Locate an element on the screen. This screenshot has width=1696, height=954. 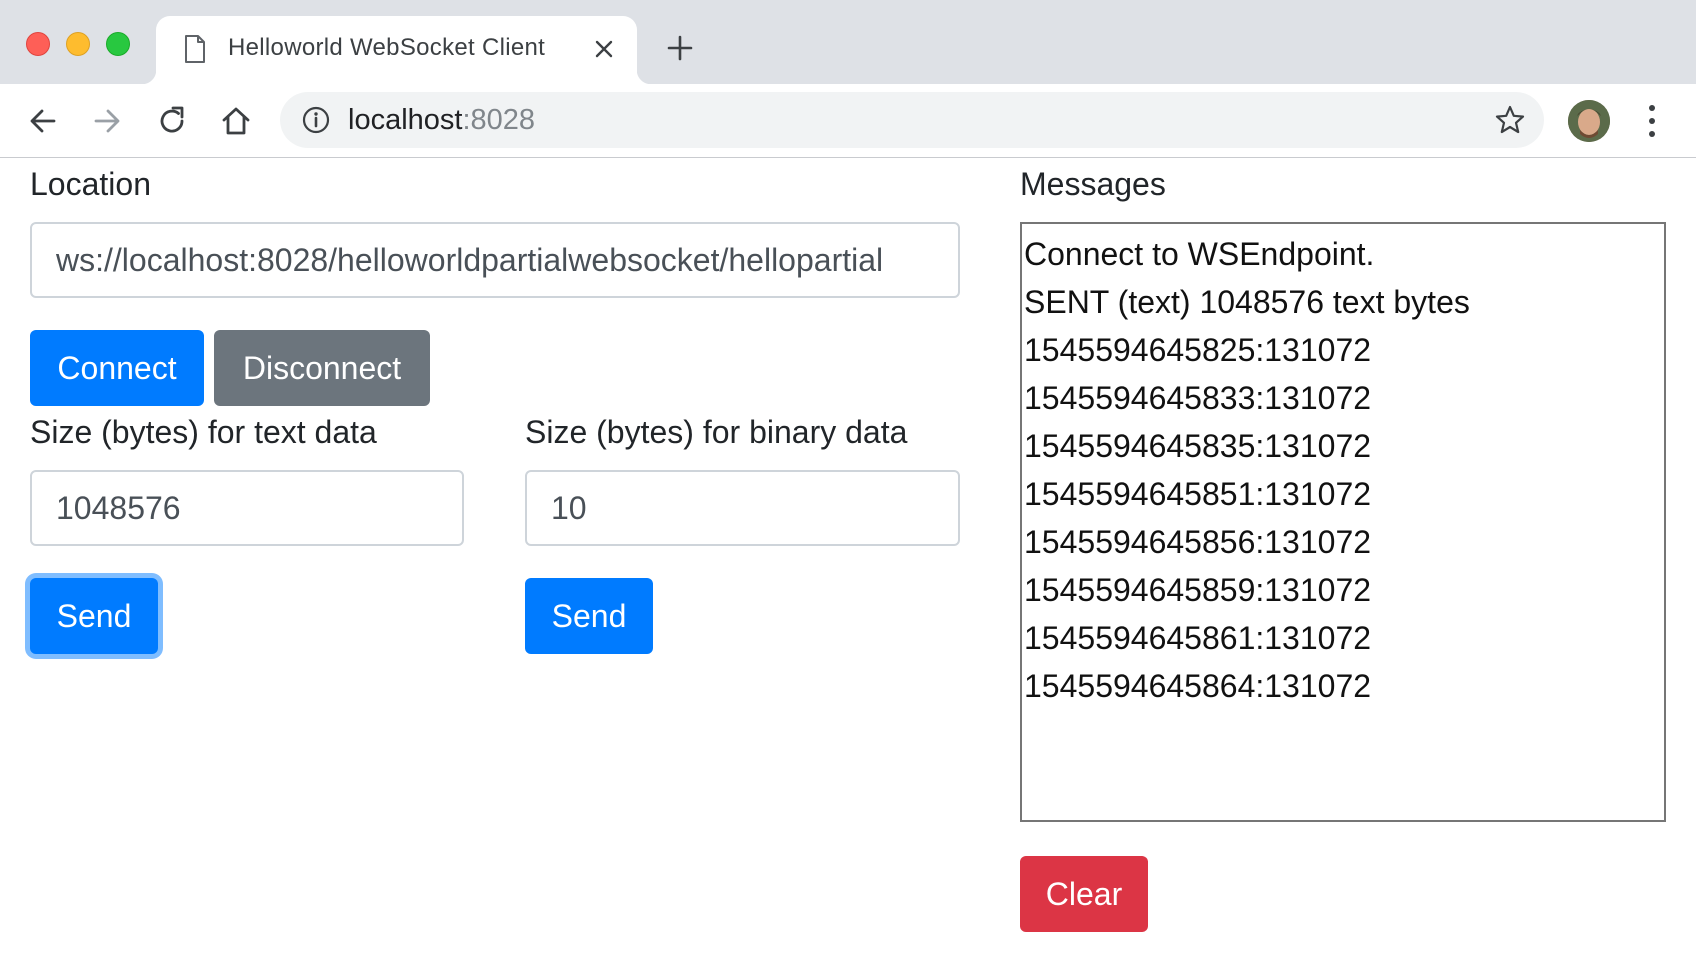
profile-avatar is located at coordinates (1589, 121).